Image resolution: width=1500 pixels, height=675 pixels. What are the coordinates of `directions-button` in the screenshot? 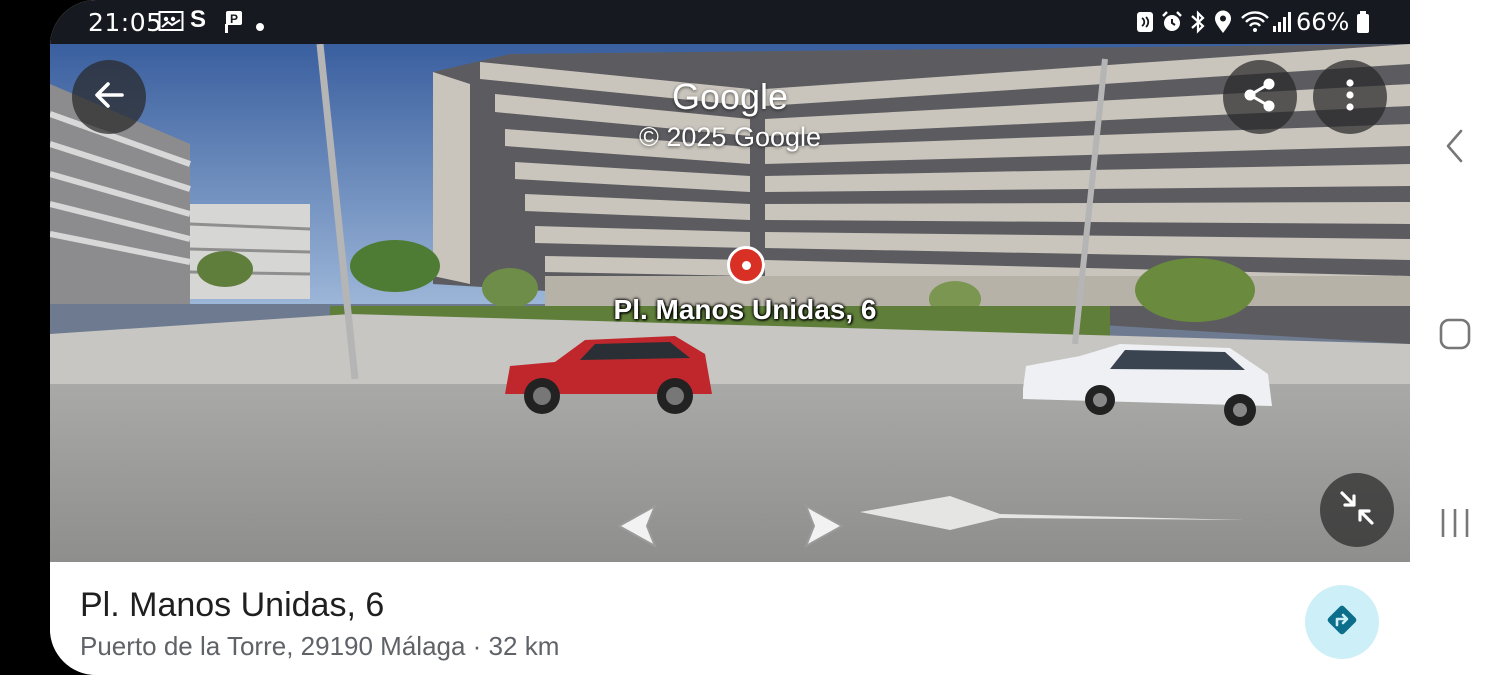 It's located at (1342, 622).